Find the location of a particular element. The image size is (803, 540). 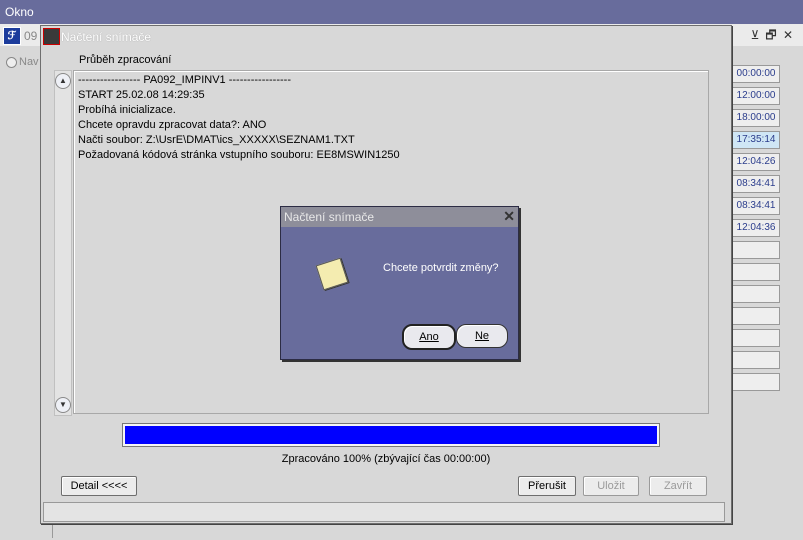

section-label: Průběh zpracování is located at coordinates (125, 60).